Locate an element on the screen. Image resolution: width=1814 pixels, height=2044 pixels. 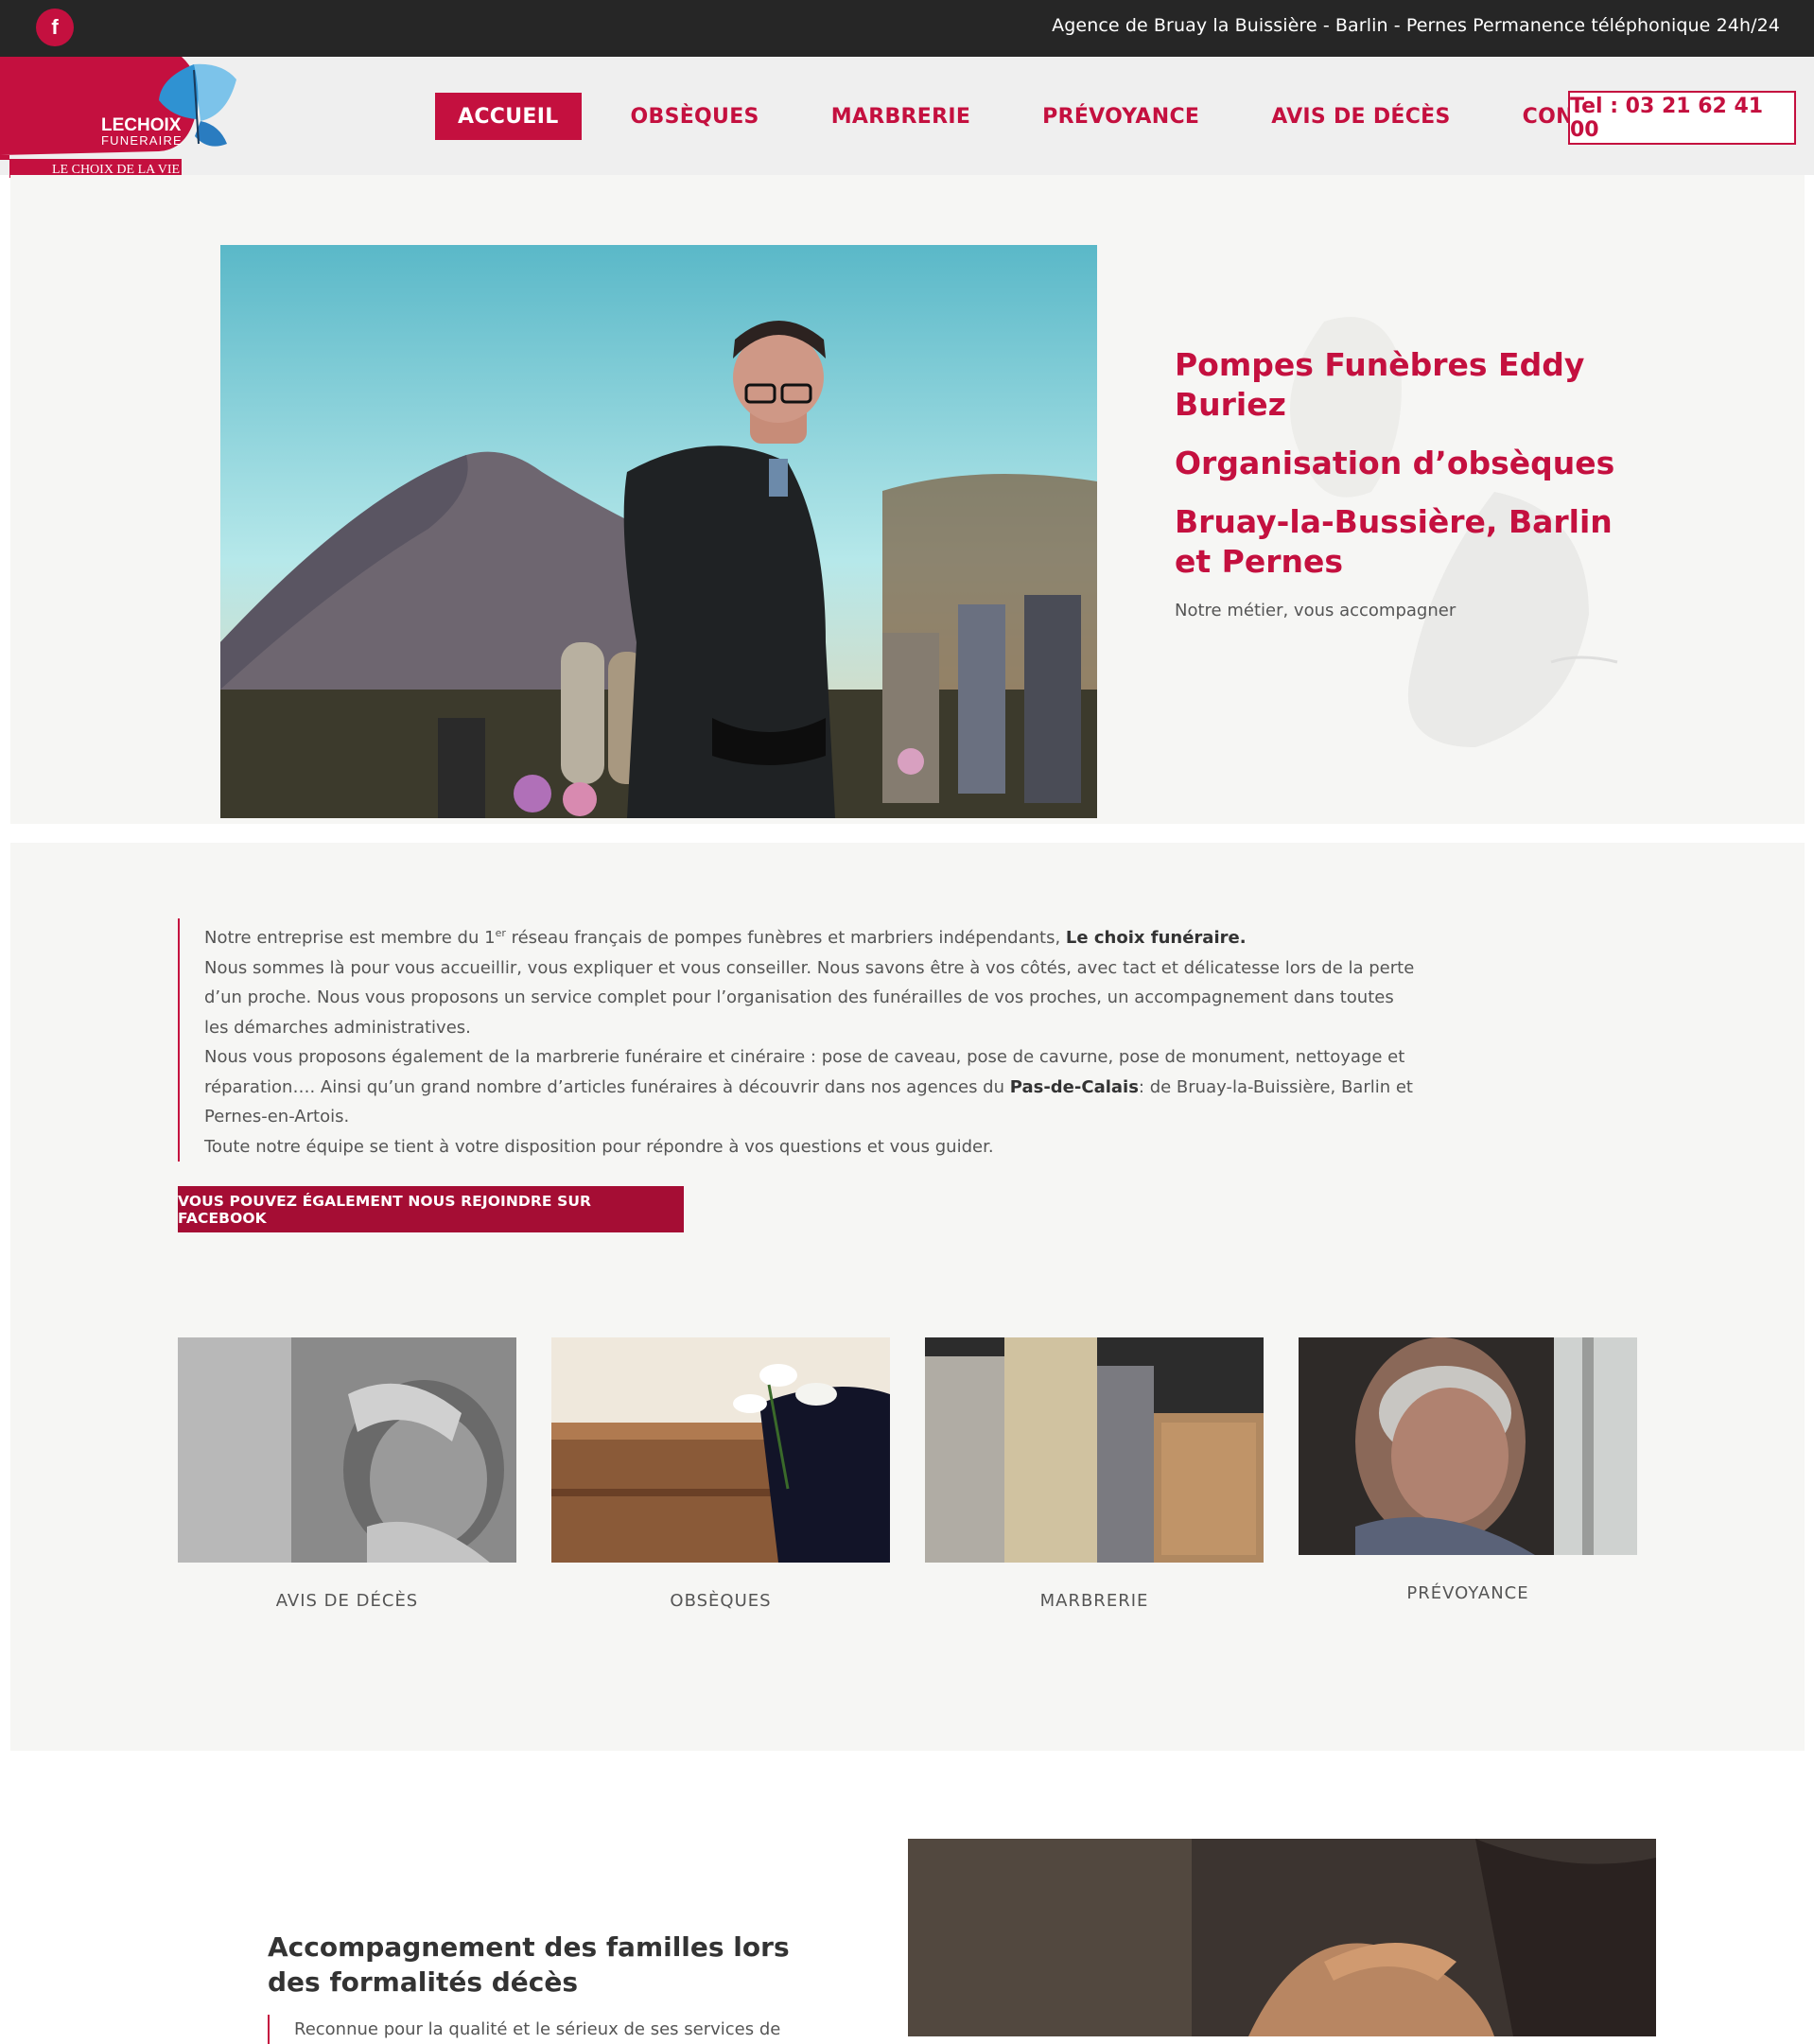
phone-button: Tel : 03 21 62 41 00 is located at coordinates (1682, 118).